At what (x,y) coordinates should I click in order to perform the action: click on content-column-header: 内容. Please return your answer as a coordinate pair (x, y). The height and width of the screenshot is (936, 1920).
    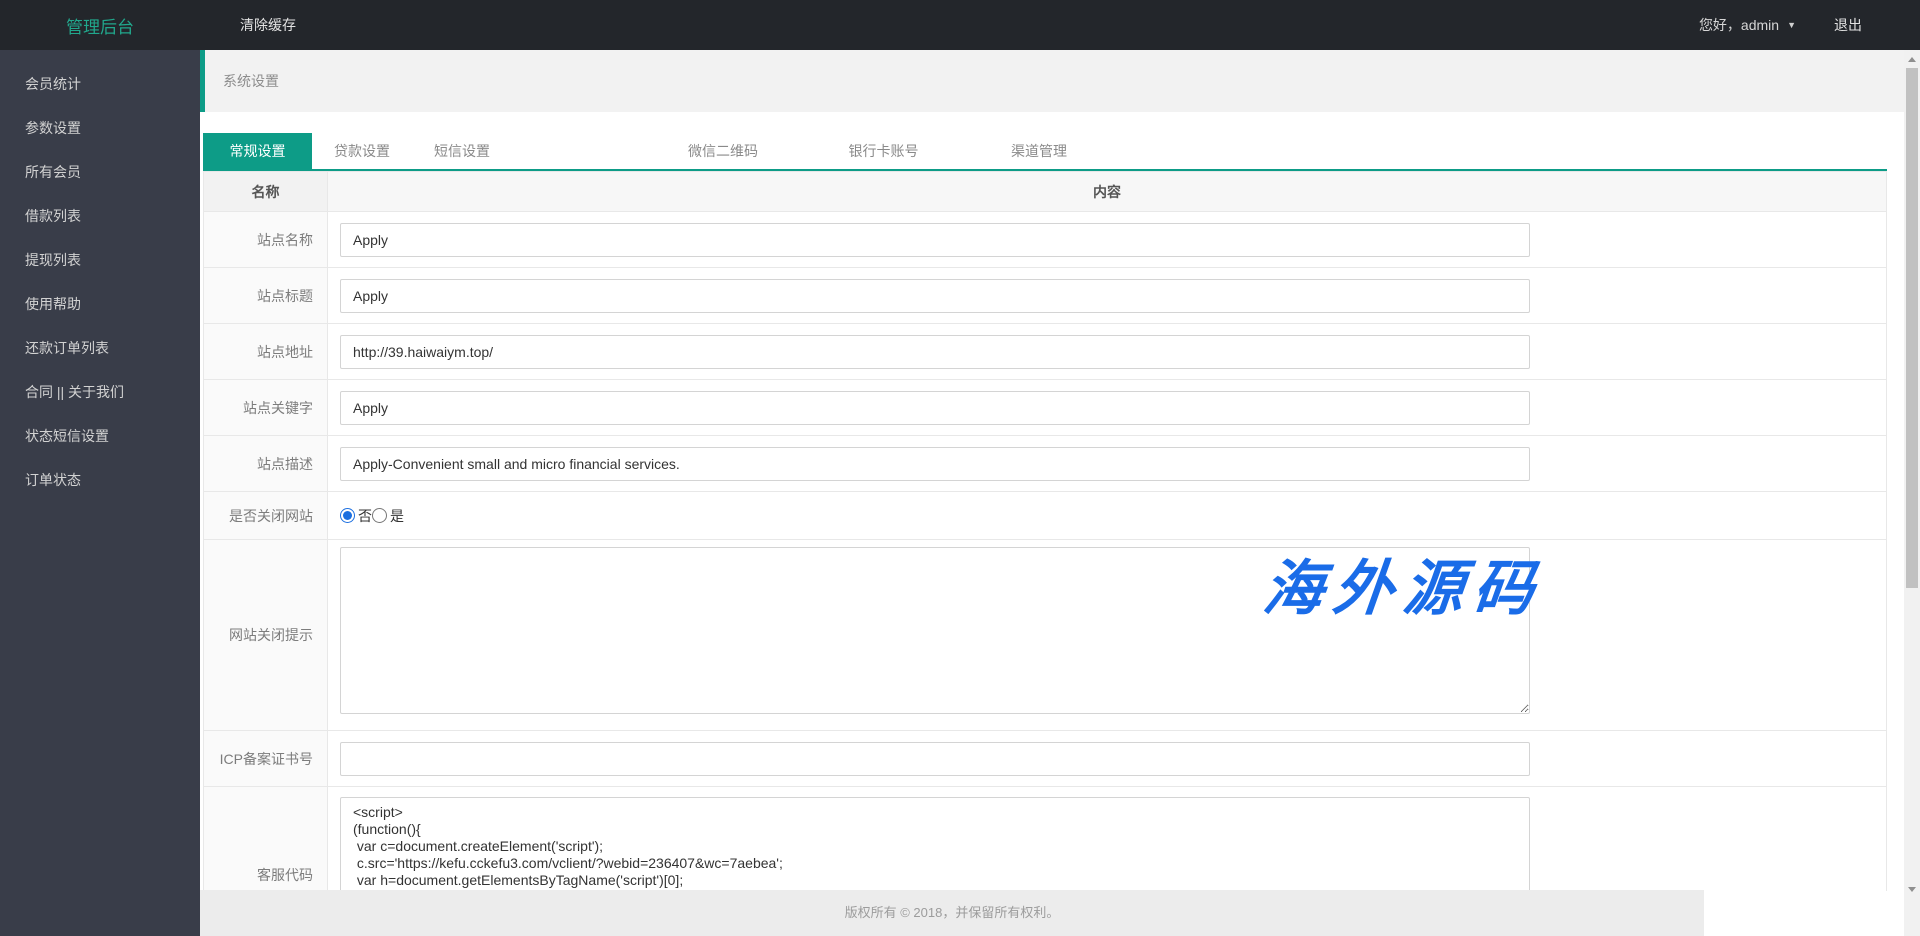
    Looking at the image, I should click on (1107, 191).